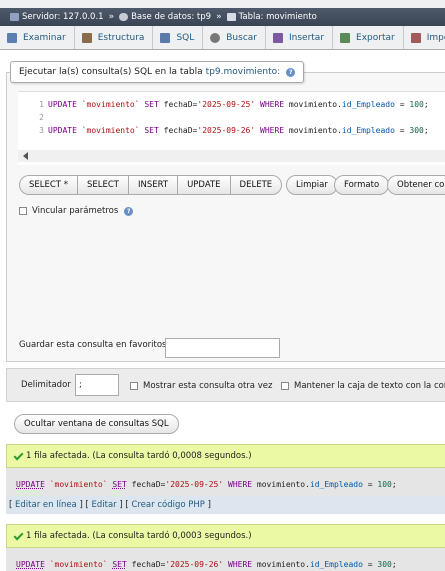 The height and width of the screenshot is (571, 445). What do you see at coordinates (134, 386) in the screenshot?
I see `show-query-checkbox` at bounding box center [134, 386].